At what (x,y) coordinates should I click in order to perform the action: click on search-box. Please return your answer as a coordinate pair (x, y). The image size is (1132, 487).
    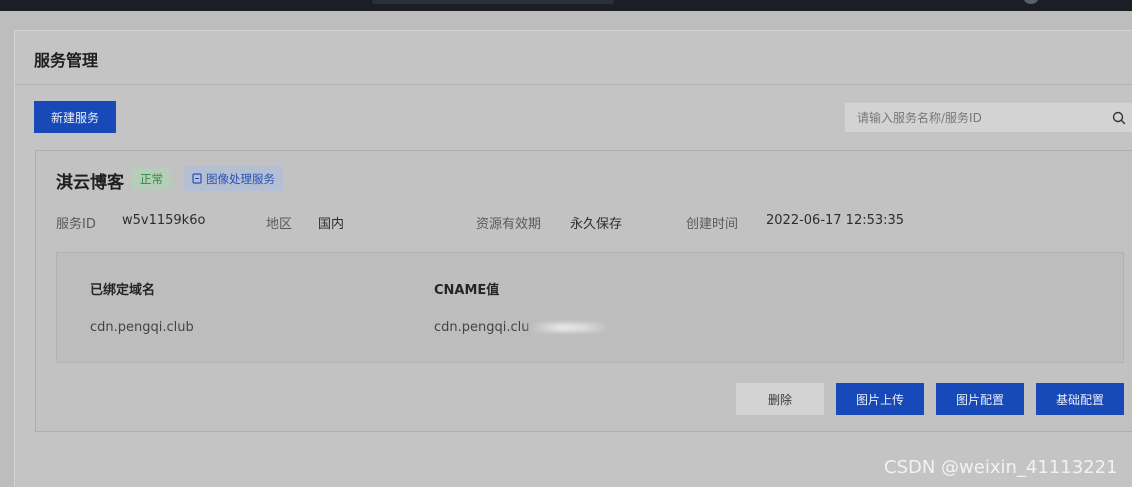
    Looking at the image, I should click on (988, 117).